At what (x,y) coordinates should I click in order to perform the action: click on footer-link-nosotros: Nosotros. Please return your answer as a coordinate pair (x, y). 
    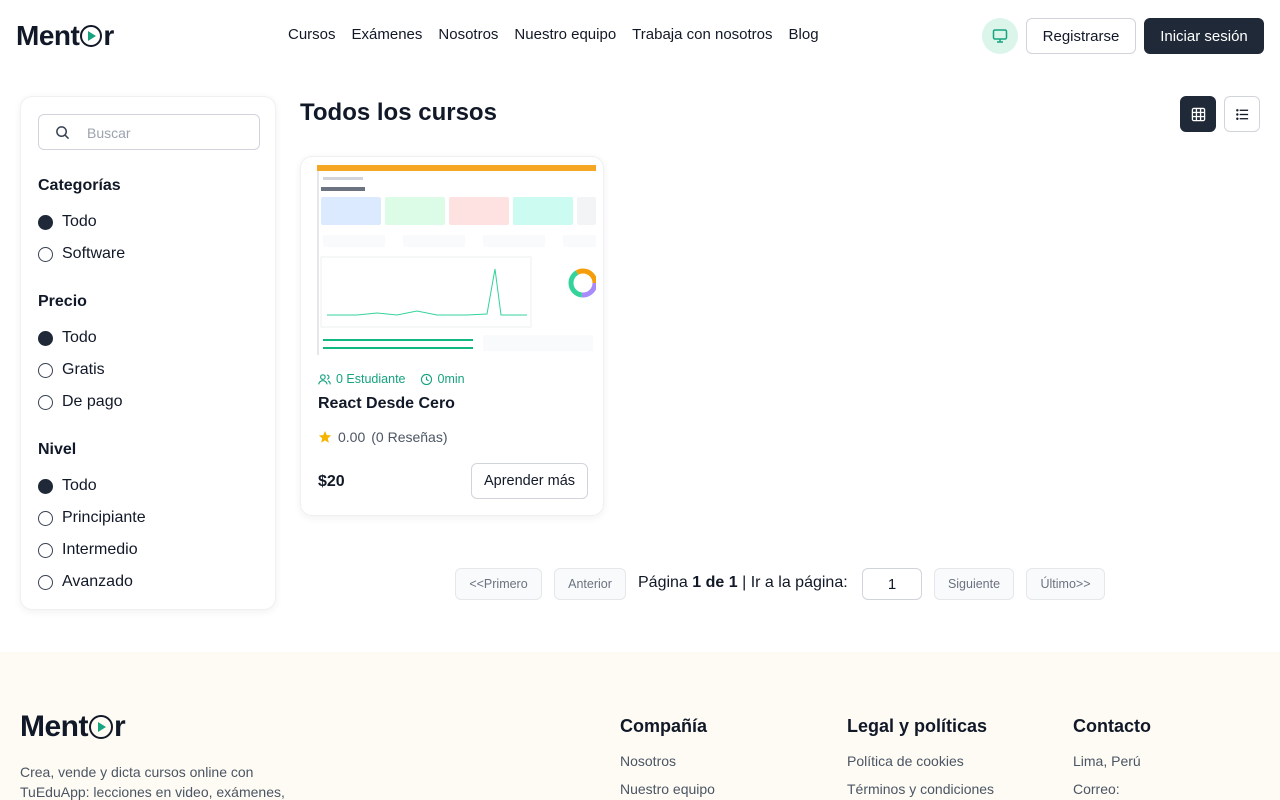
    Looking at the image, I should click on (648, 761).